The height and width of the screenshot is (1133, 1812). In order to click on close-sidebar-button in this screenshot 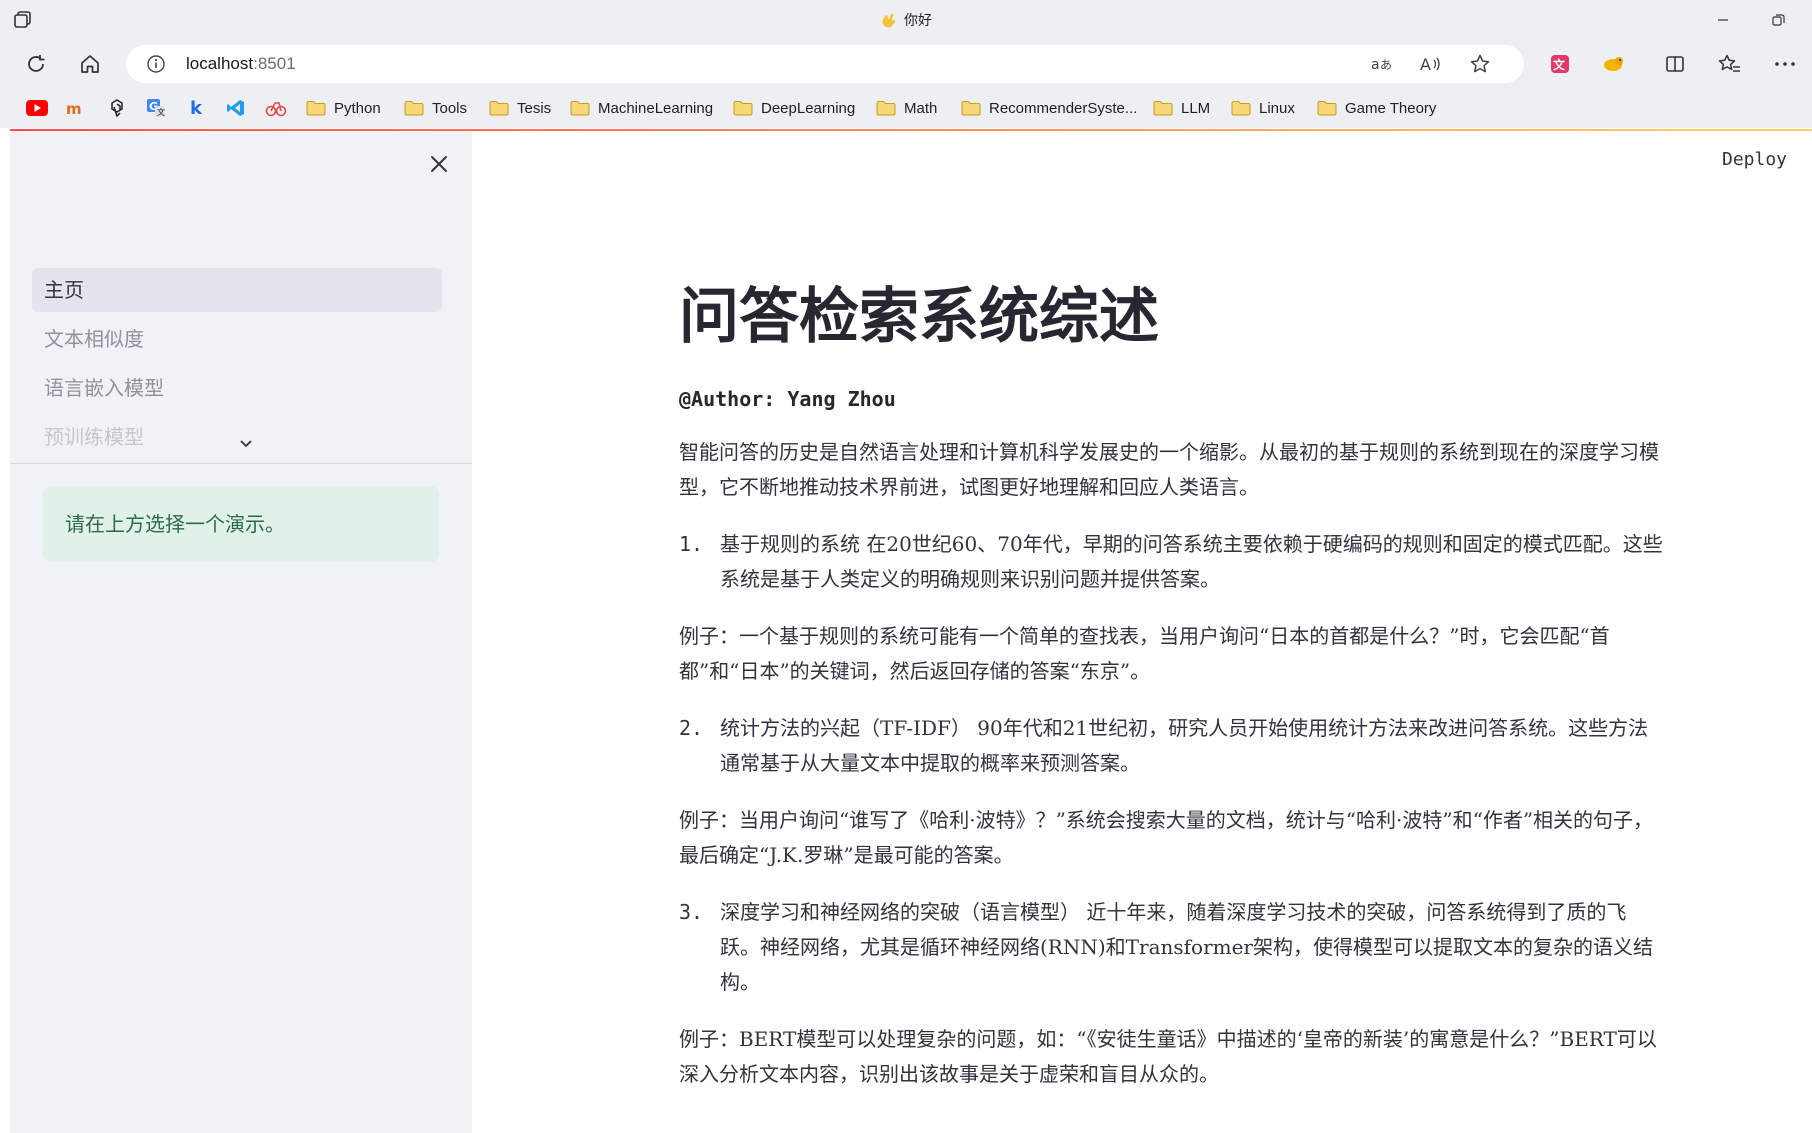, I will do `click(439, 164)`.